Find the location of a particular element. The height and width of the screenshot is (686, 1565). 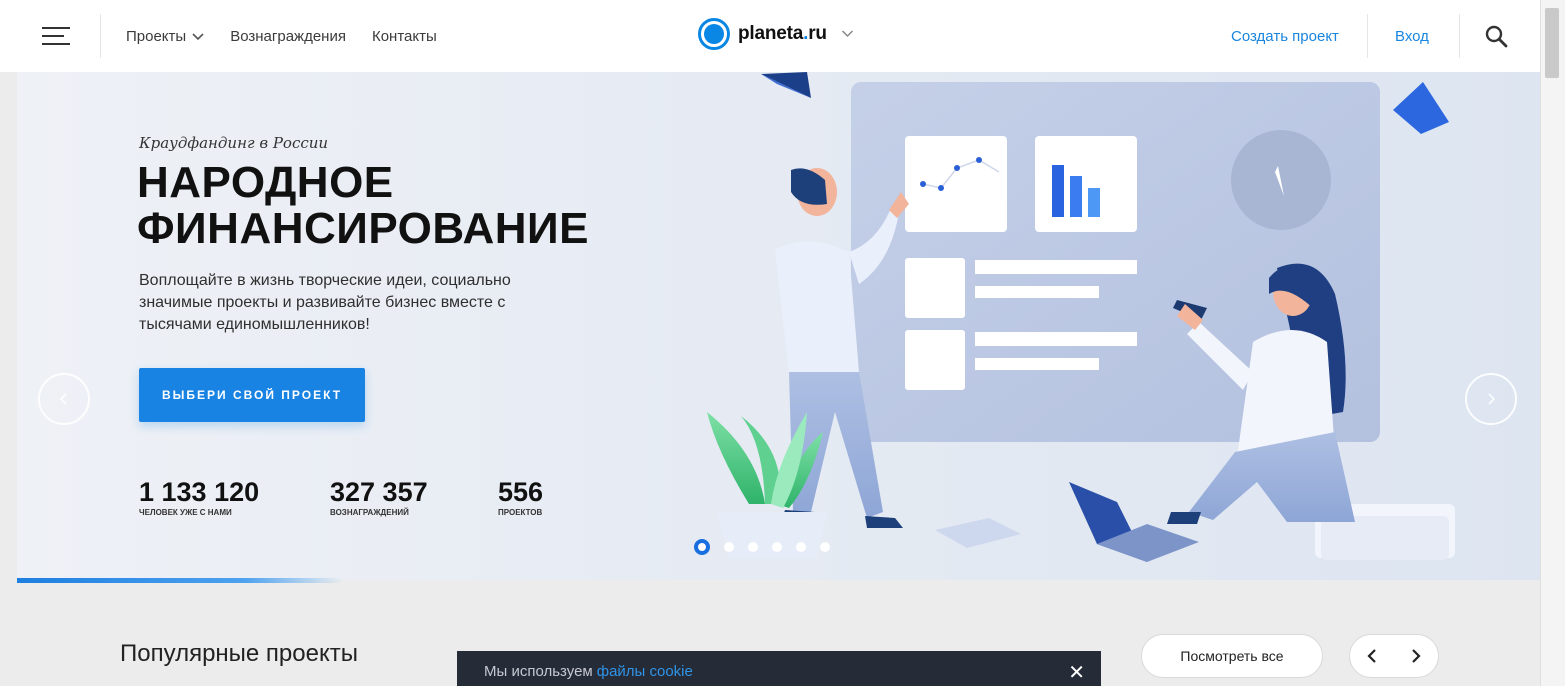

carousel-next-button is located at coordinates (1416, 656).